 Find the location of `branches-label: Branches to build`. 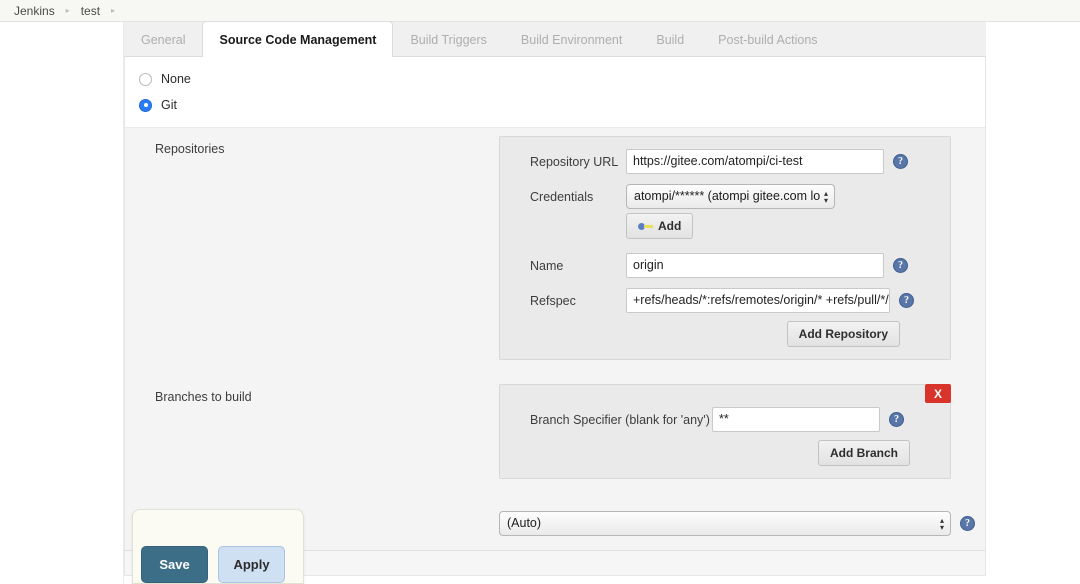

branches-label: Branches to build is located at coordinates (203, 397).